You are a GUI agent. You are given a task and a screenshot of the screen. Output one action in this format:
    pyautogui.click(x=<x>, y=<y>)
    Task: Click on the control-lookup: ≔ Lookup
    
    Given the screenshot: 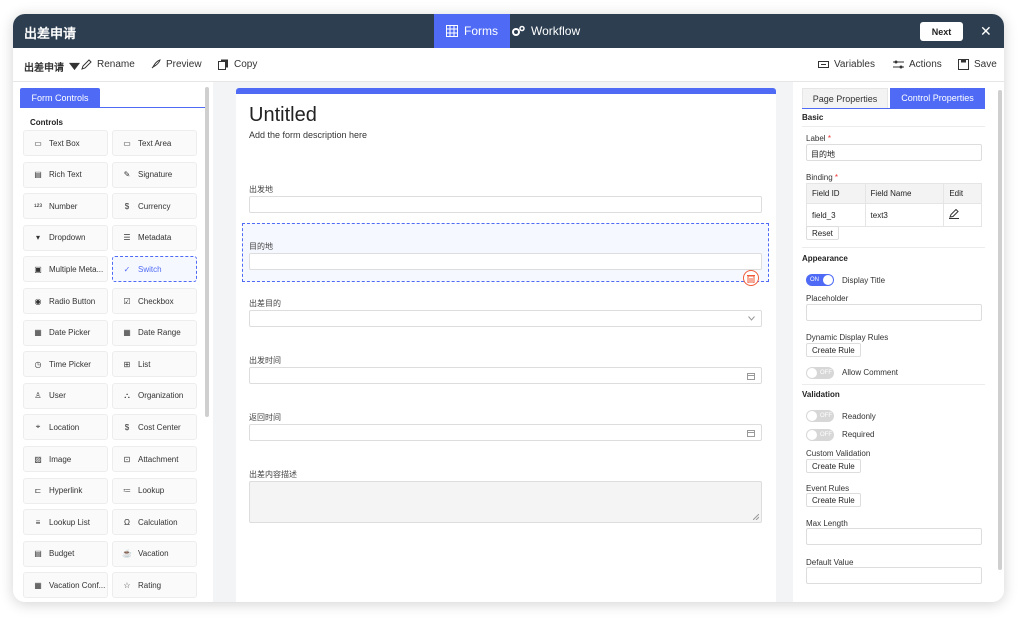 What is the action you would take?
    pyautogui.click(x=154, y=490)
    